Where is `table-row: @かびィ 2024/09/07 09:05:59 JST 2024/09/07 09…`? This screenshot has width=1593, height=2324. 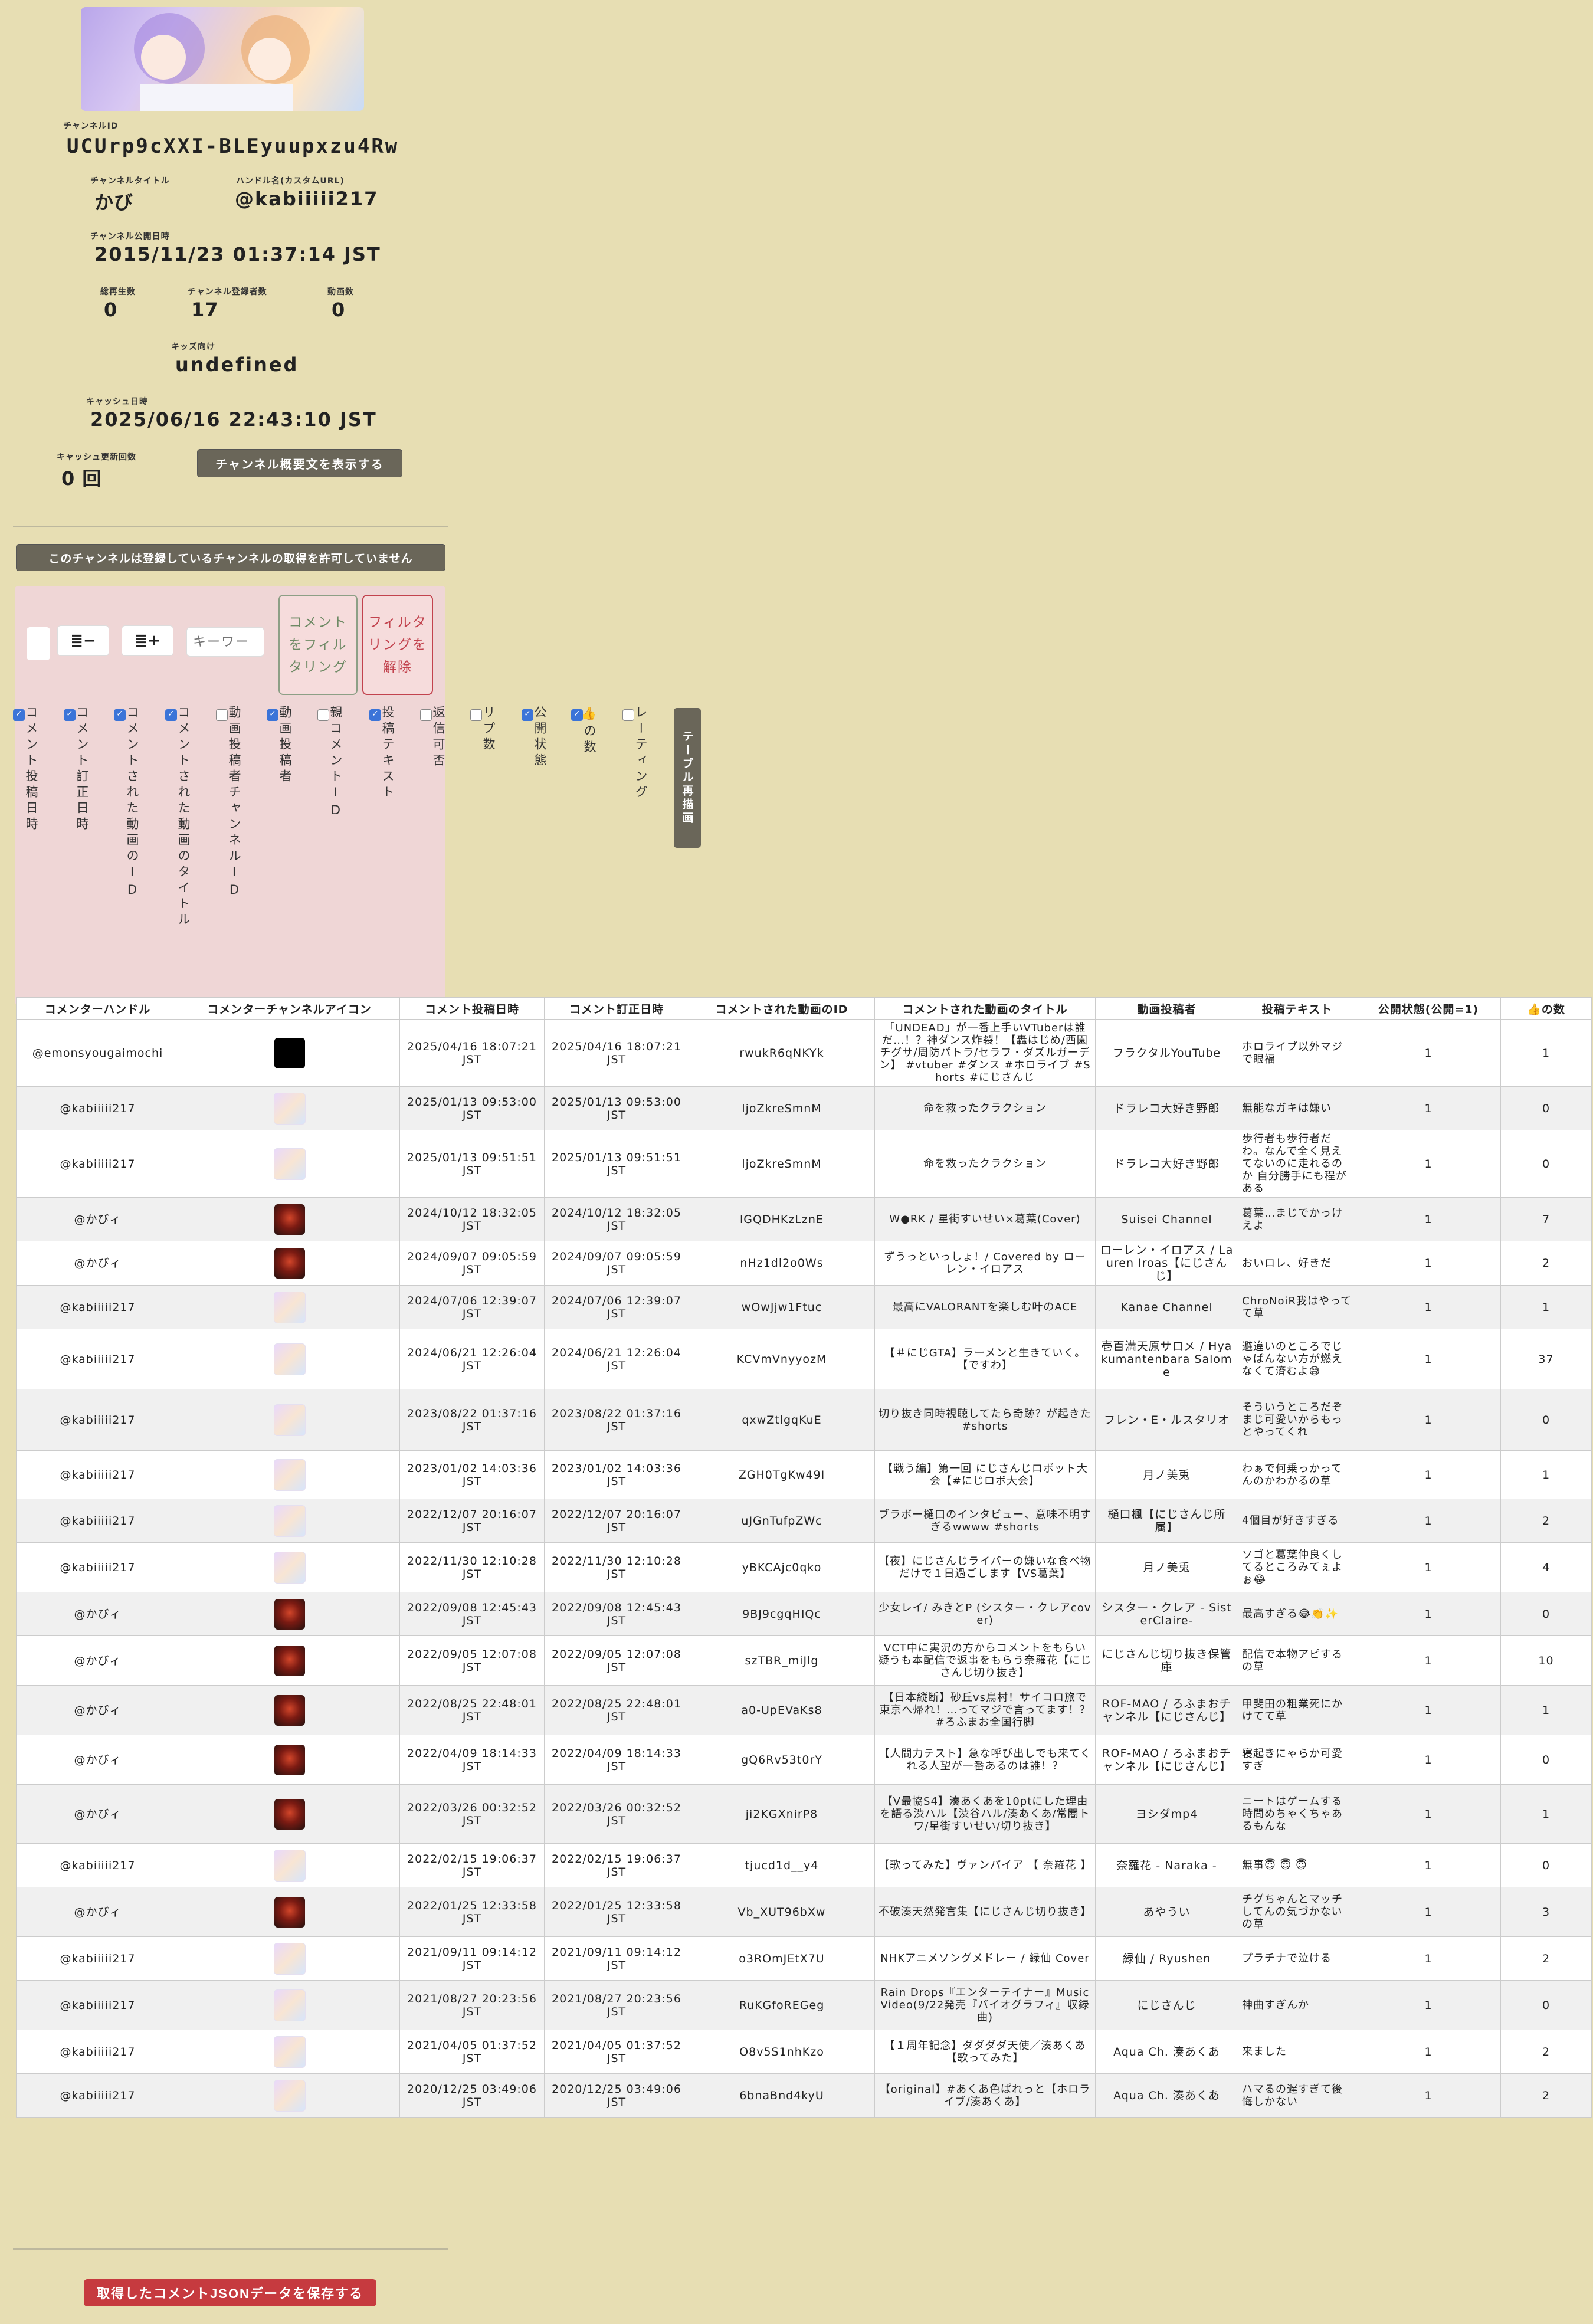 table-row: @かびィ 2024/09/07 09:05:59 JST 2024/09/07 09… is located at coordinates (804, 1263).